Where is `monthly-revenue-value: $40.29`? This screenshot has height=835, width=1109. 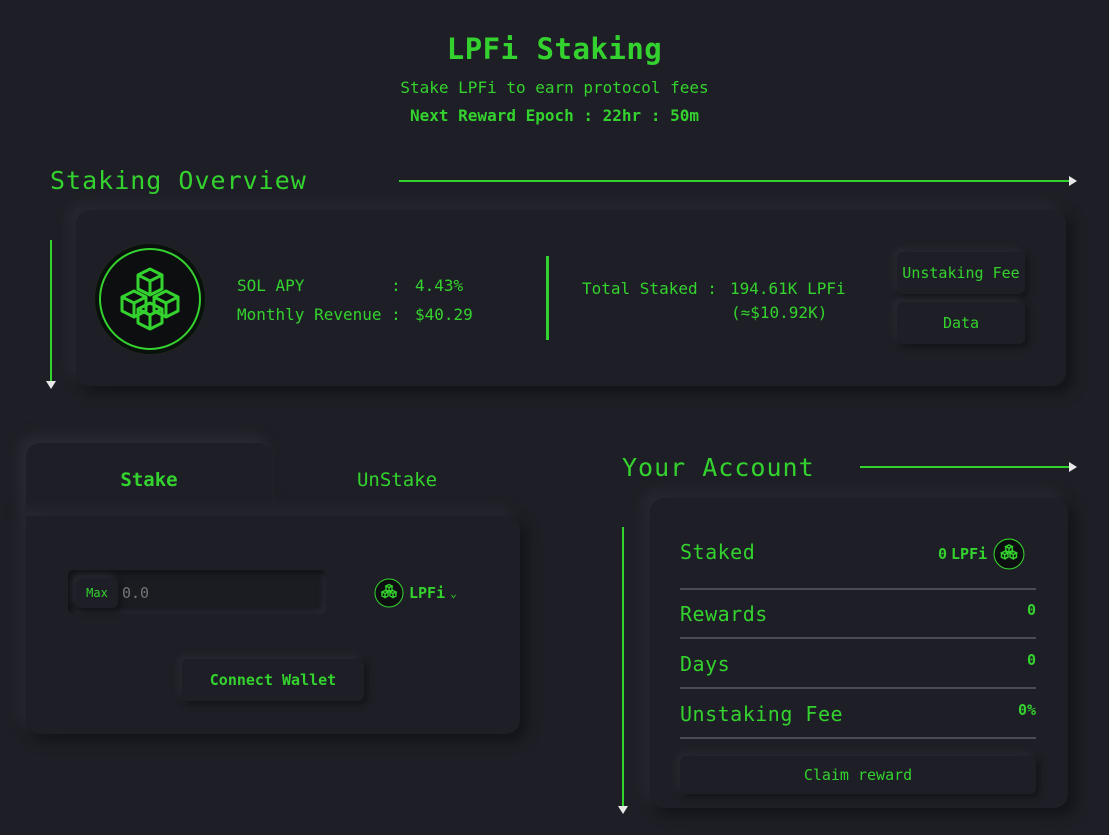
monthly-revenue-value: $40.29 is located at coordinates (444, 314).